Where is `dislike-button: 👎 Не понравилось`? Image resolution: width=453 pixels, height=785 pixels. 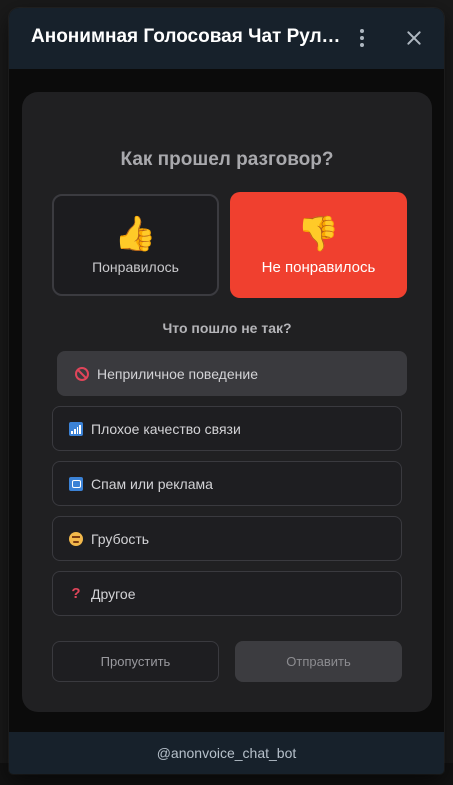
dislike-button: 👎 Не понравилось is located at coordinates (318, 245).